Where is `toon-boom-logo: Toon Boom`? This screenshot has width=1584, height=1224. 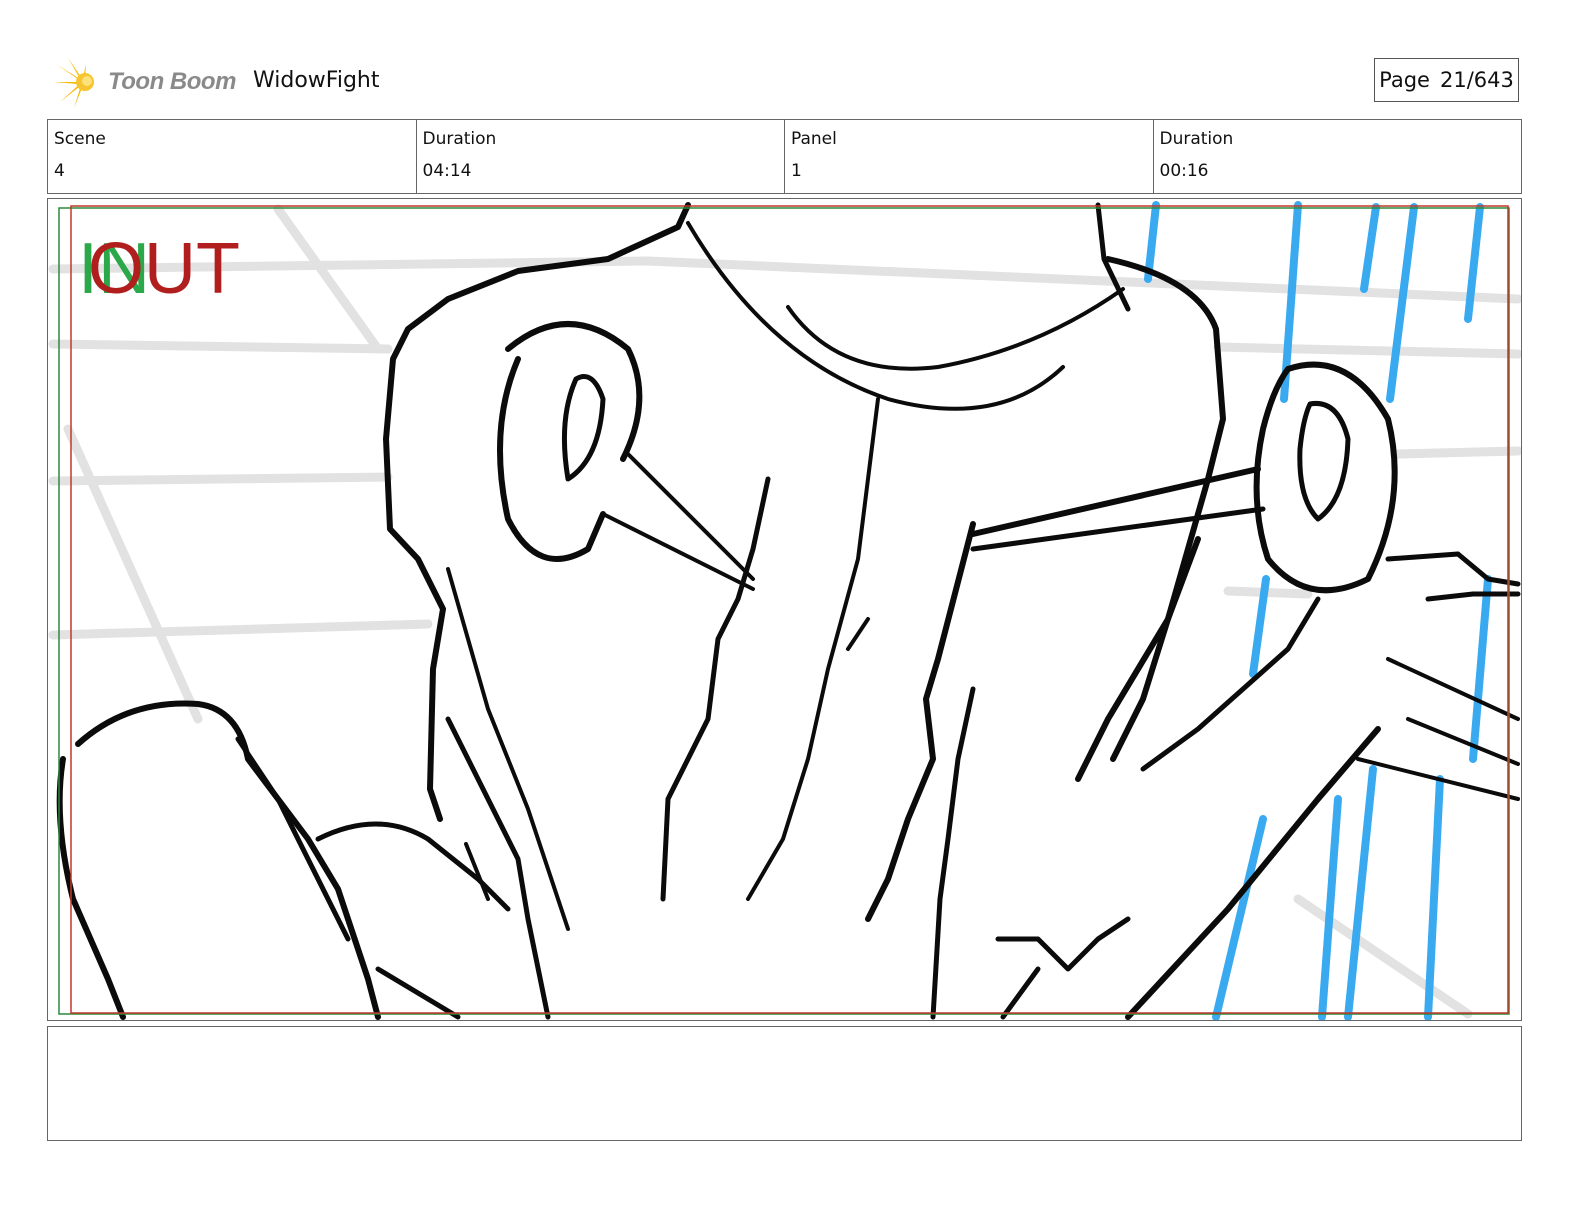
toon-boom-logo: Toon Boom is located at coordinates (147, 82).